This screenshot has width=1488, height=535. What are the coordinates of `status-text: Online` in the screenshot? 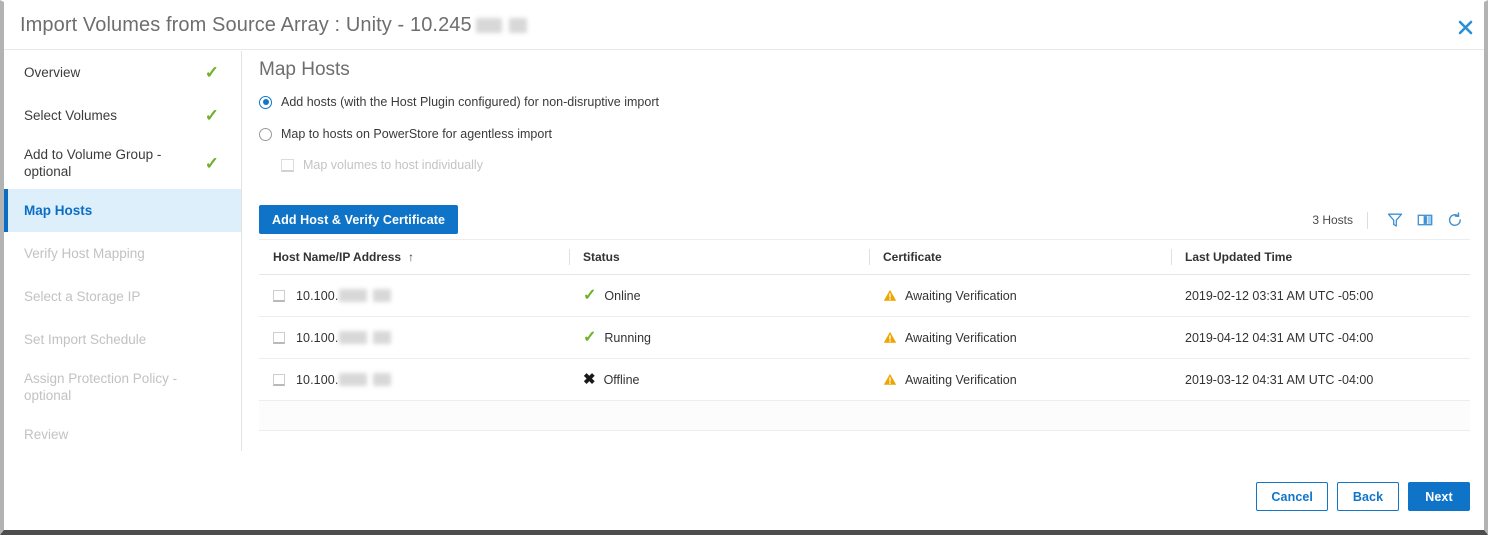 It's located at (622, 295).